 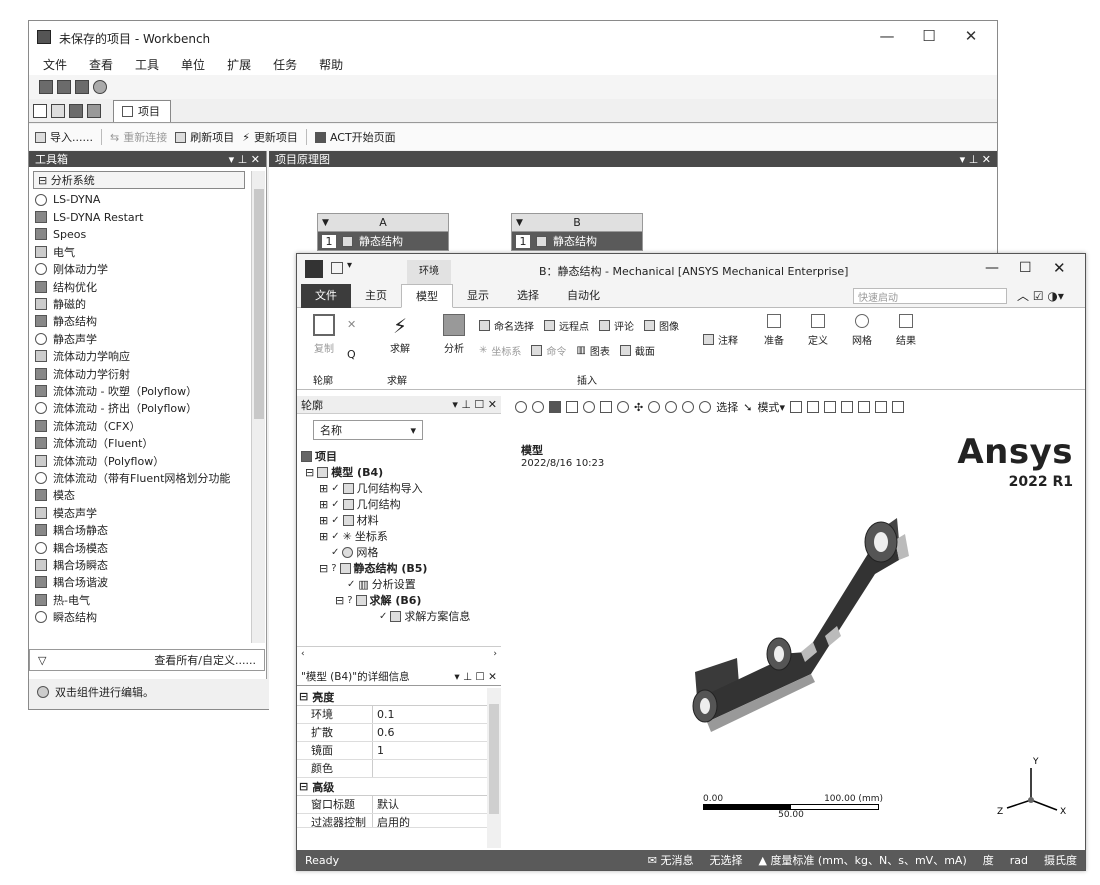 What do you see at coordinates (384, 714) in the screenshot?
I see `property-value: 0.1` at bounding box center [384, 714].